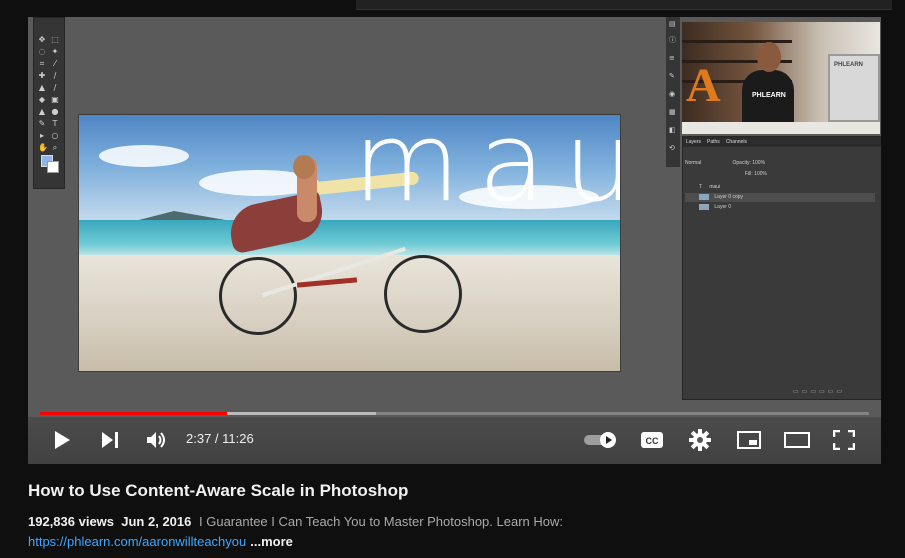 Image resolution: width=905 pixels, height=558 pixels. What do you see at coordinates (486, 170) in the screenshot?
I see `overlay-text-maui: maui` at bounding box center [486, 170].